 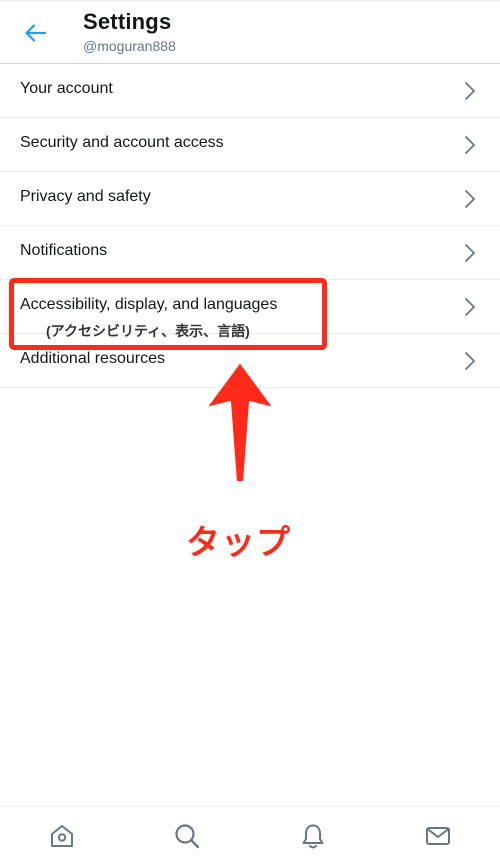 What do you see at coordinates (127, 21) in the screenshot?
I see `page-title: Settings` at bounding box center [127, 21].